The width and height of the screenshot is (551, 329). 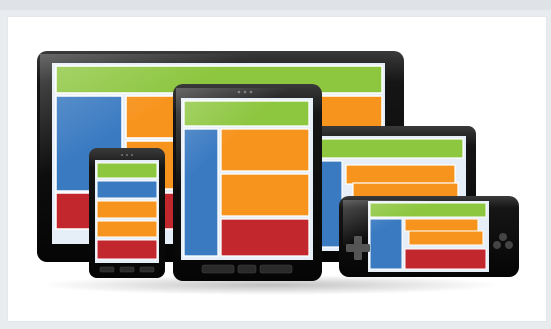 What do you see at coordinates (127, 170) in the screenshot?
I see `phone-header-block` at bounding box center [127, 170].